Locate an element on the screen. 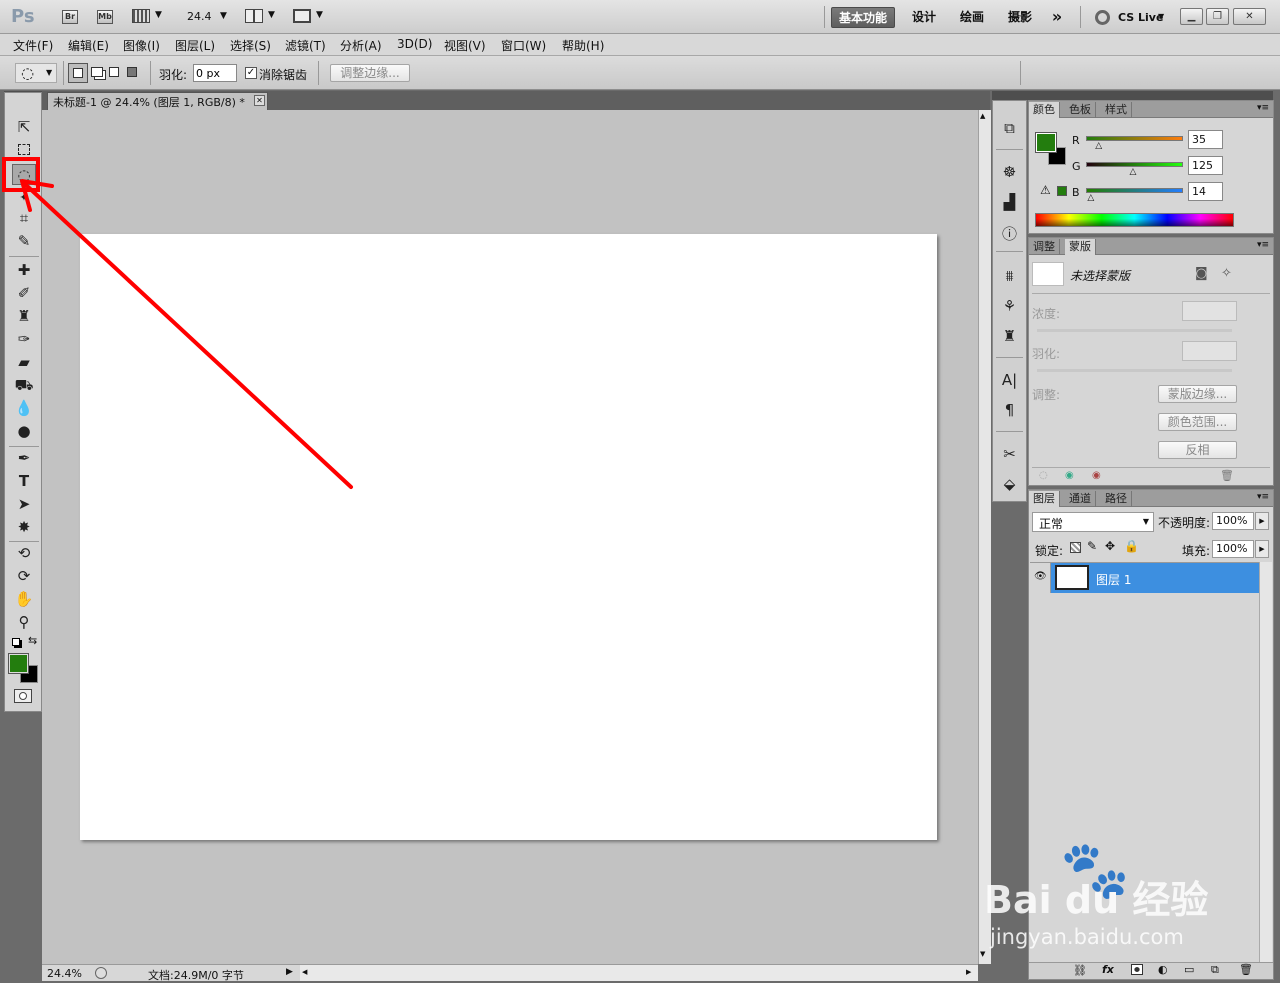 Image resolution: width=1280 pixels, height=983 pixels. baidu-watermark: 🐾 Bai du 经验 jingyan.baidu.com is located at coordinates (1130, 901).